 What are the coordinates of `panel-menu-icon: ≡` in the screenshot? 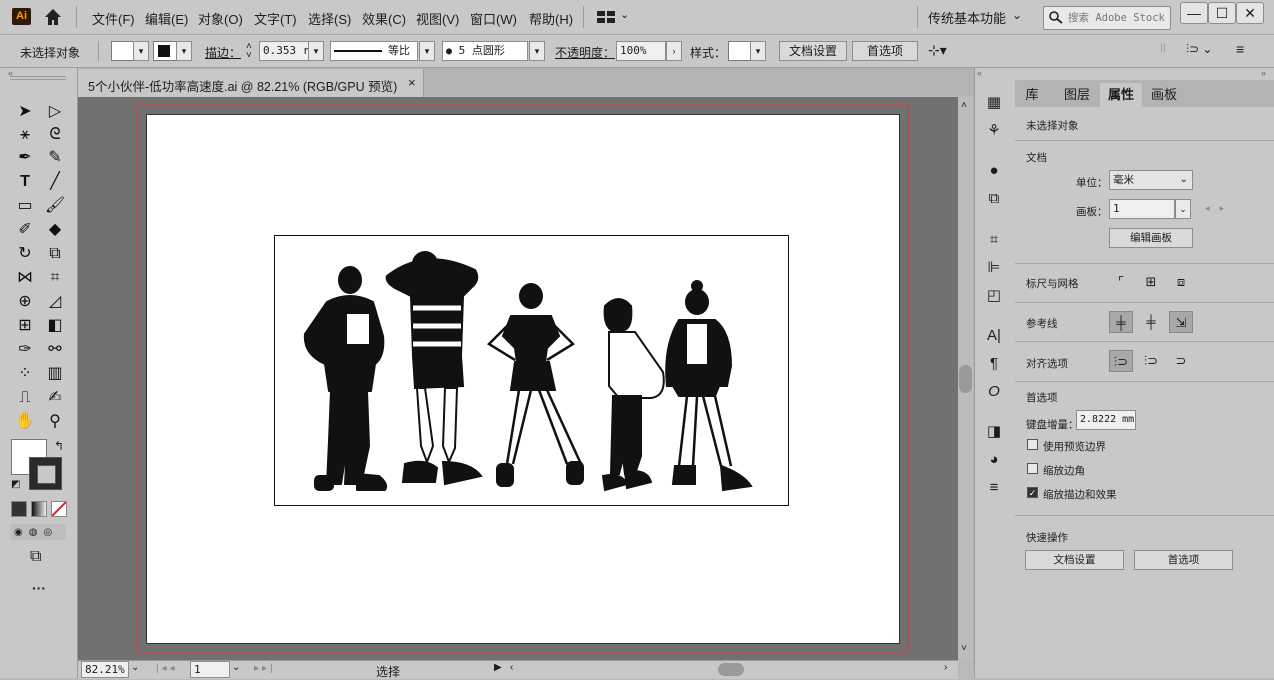 It's located at (1240, 49).